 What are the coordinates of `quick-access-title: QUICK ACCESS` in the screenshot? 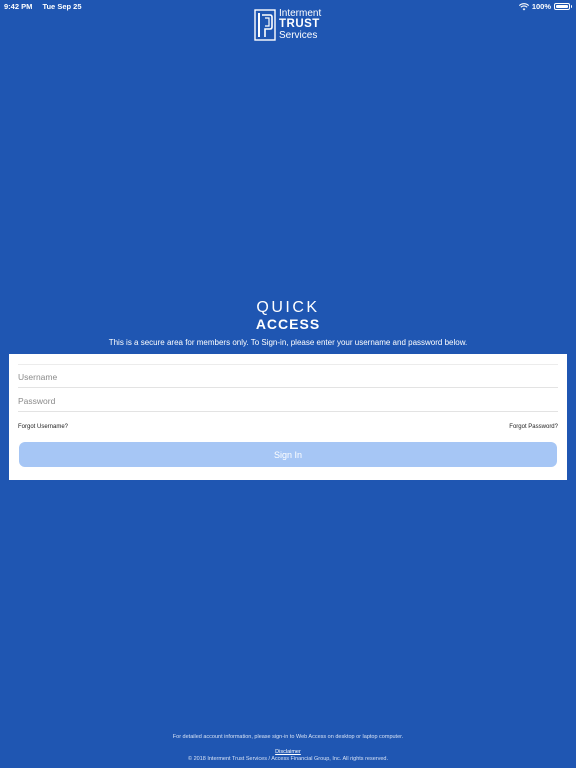 It's located at (288, 315).